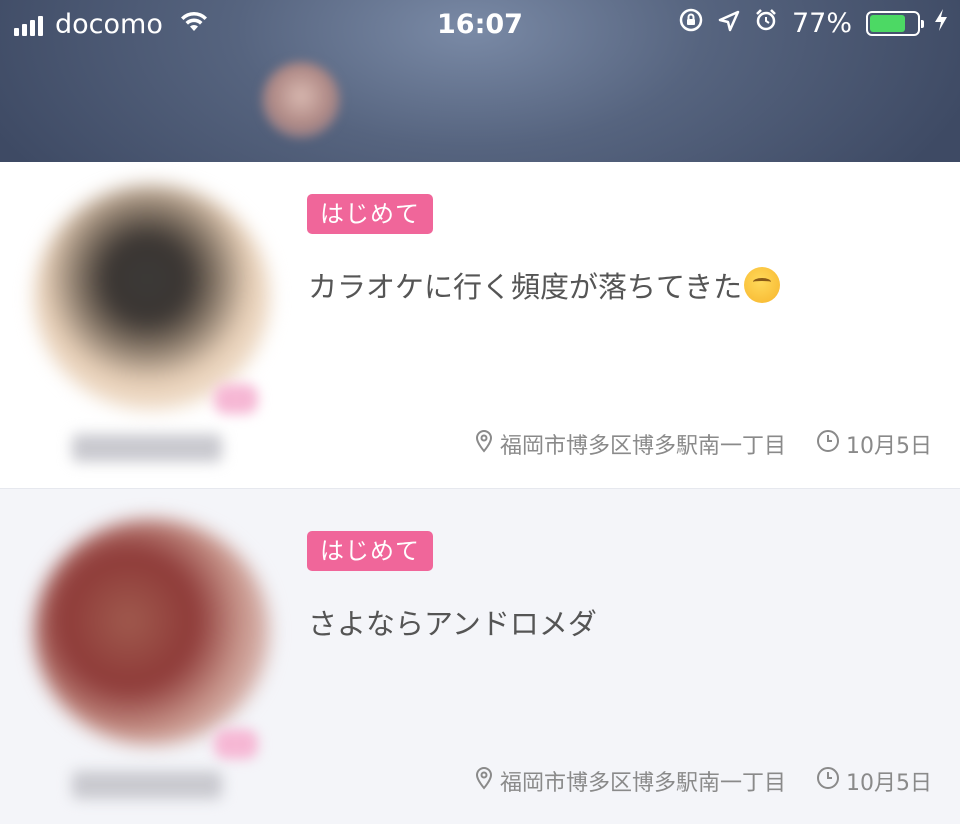  What do you see at coordinates (762, 285) in the screenshot?
I see `thinking-face-icon` at bounding box center [762, 285].